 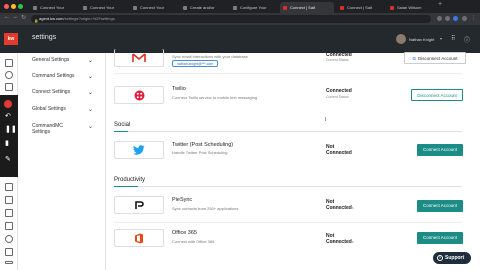 I want to click on gmail-logo-box, so click(x=139, y=58).